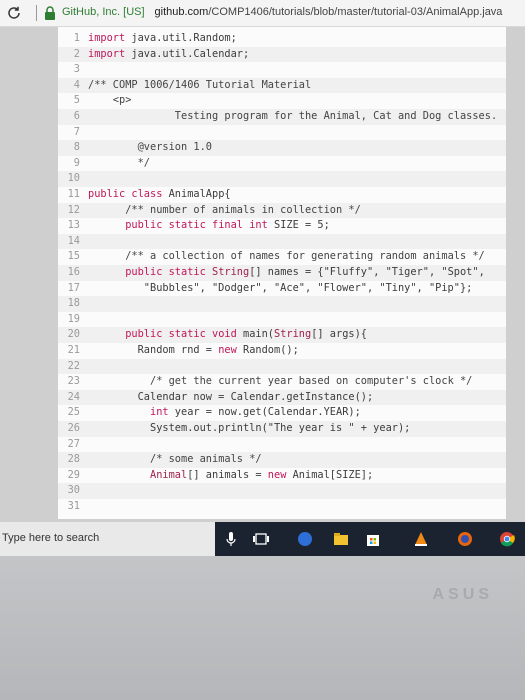 The height and width of the screenshot is (700, 525). What do you see at coordinates (110, 100) in the screenshot?
I see `code-text: <p>` at bounding box center [110, 100].